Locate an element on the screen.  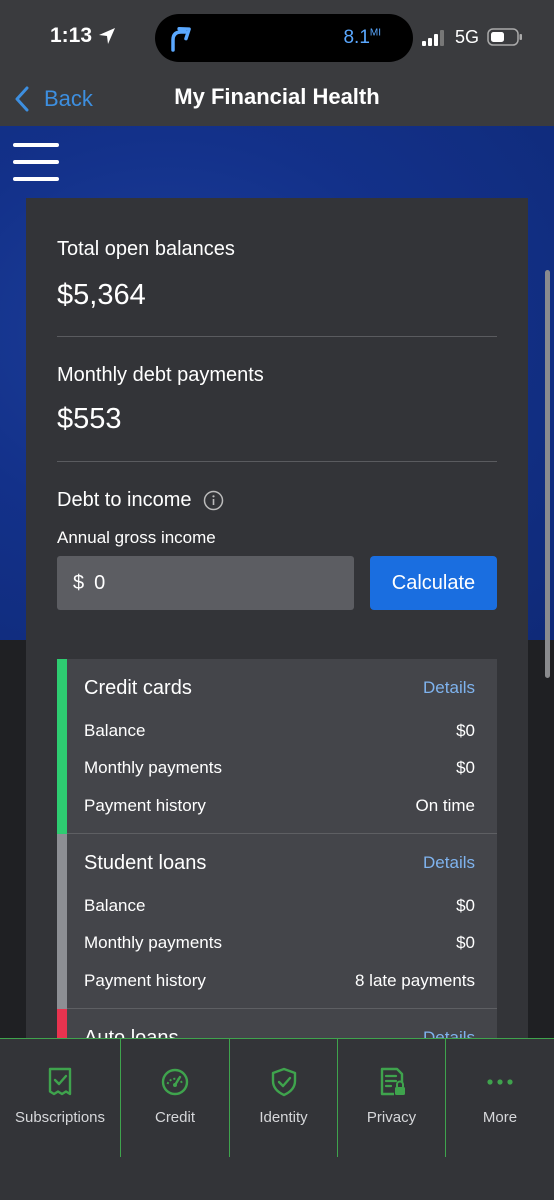
annual-income-input is located at coordinates (204, 583).